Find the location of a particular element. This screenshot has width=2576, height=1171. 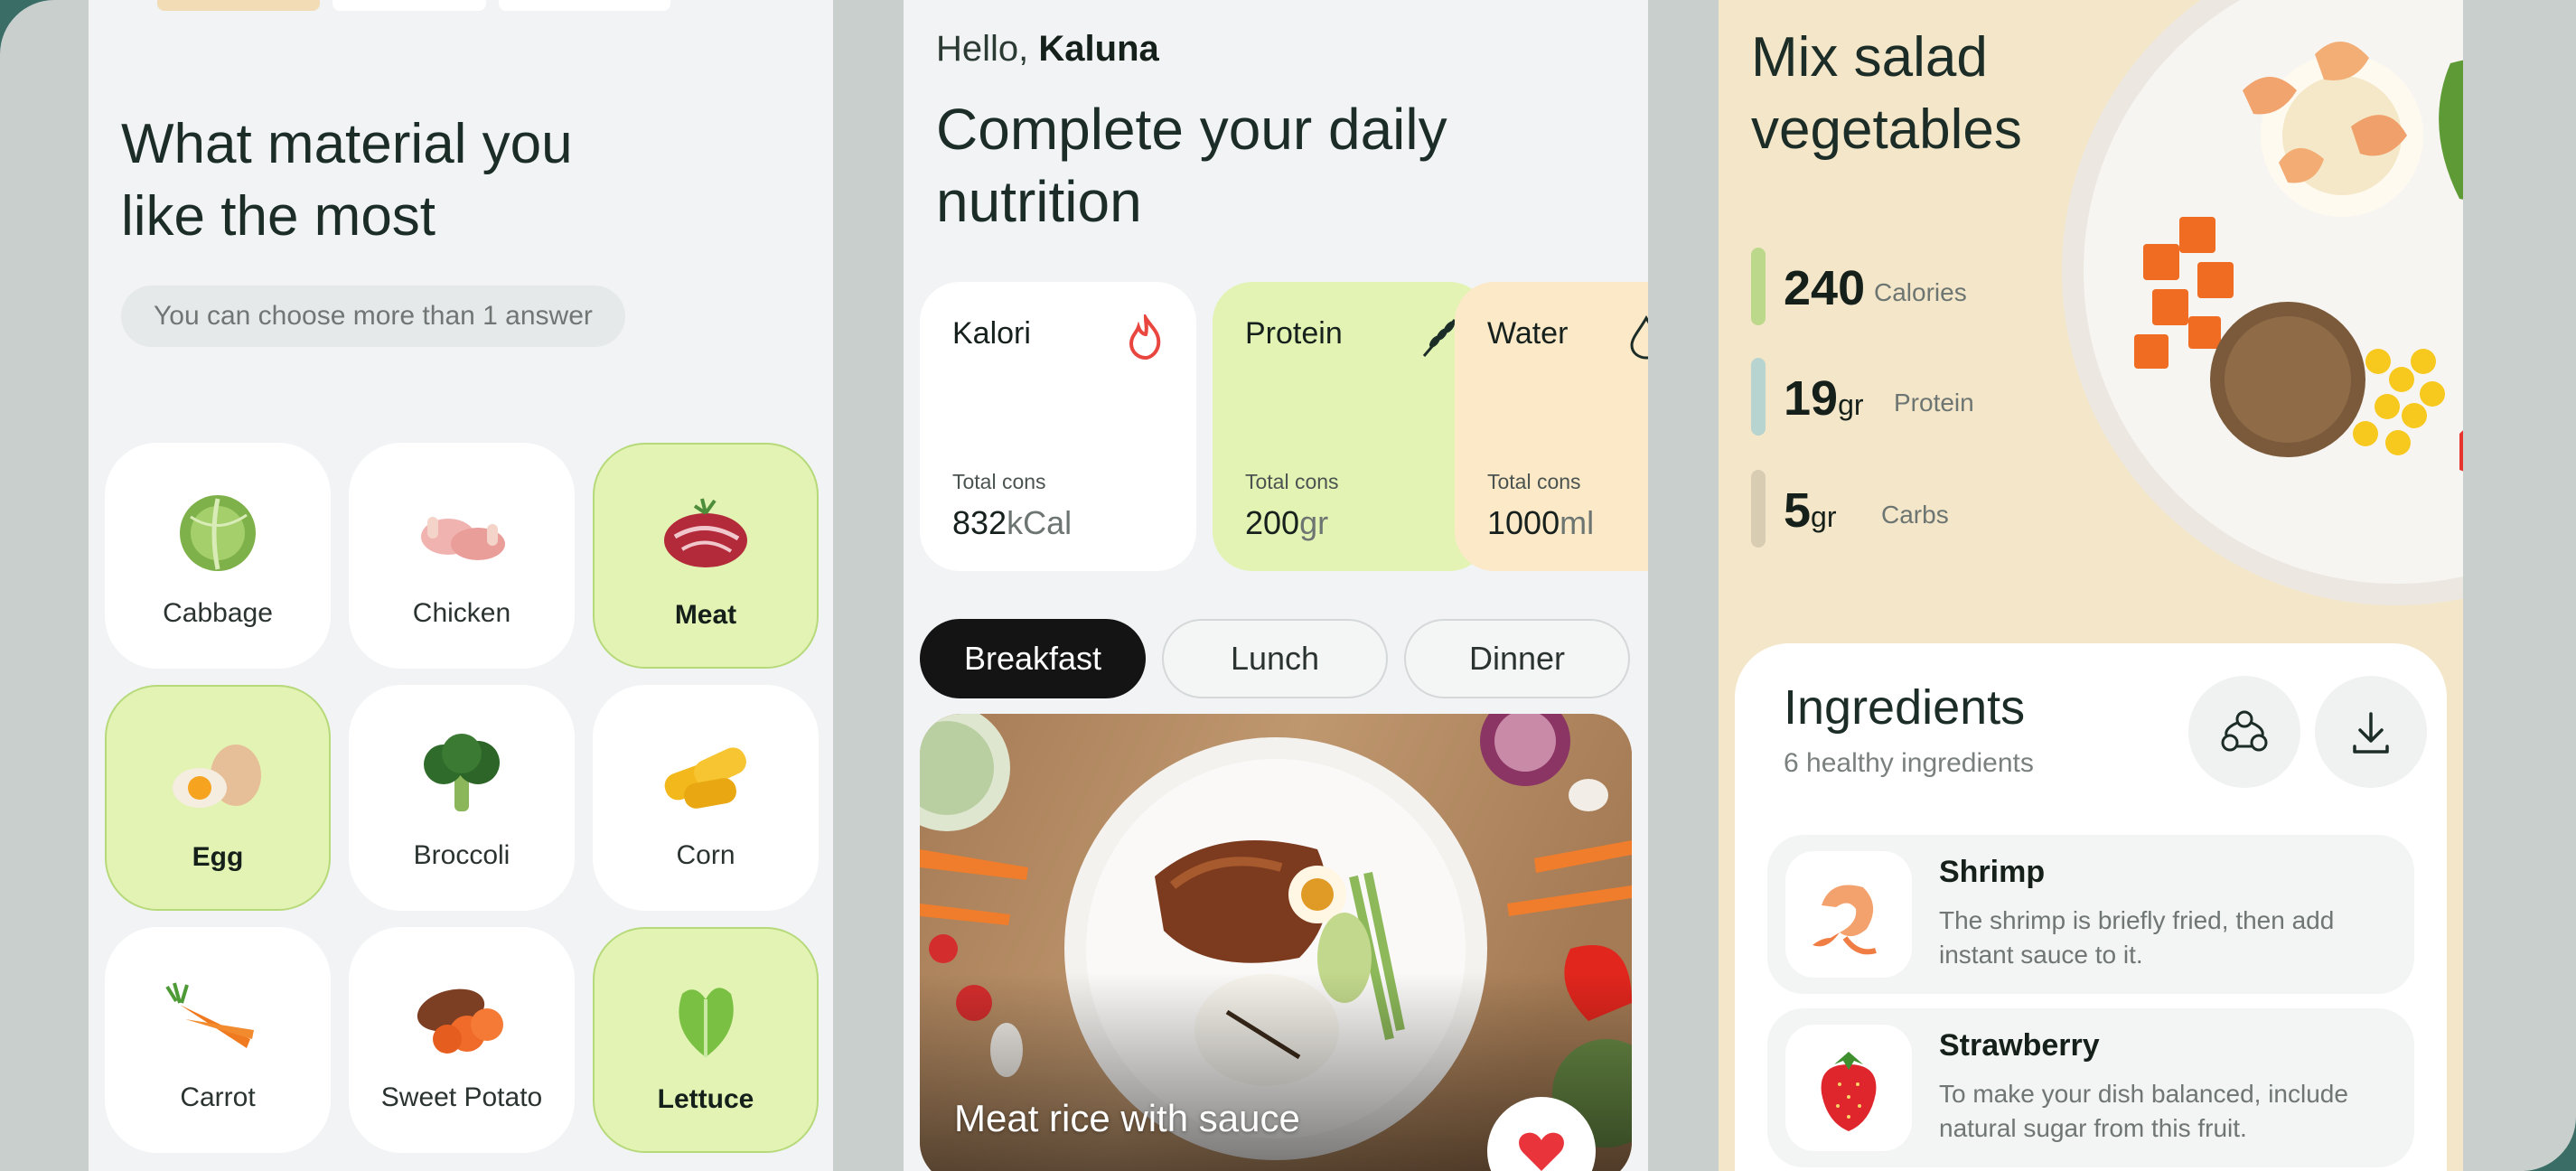

material-card-broccoli: Broccoli is located at coordinates (462, 798).